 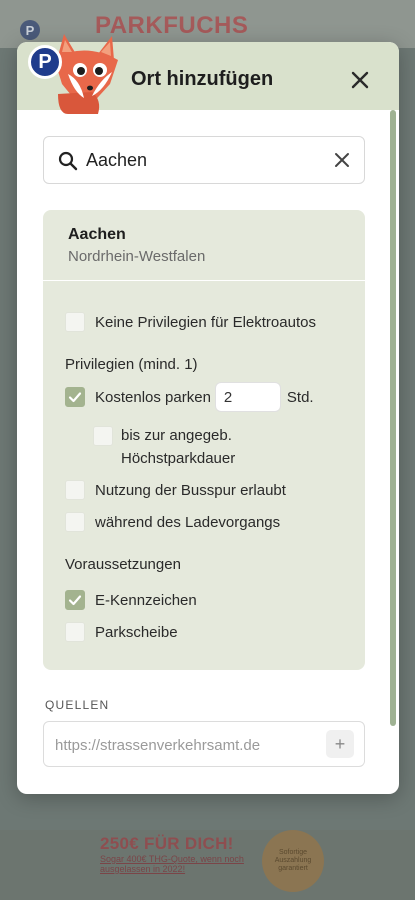 What do you see at coordinates (123, 564) in the screenshot?
I see `requirements-heading: Voraussetzungen` at bounding box center [123, 564].